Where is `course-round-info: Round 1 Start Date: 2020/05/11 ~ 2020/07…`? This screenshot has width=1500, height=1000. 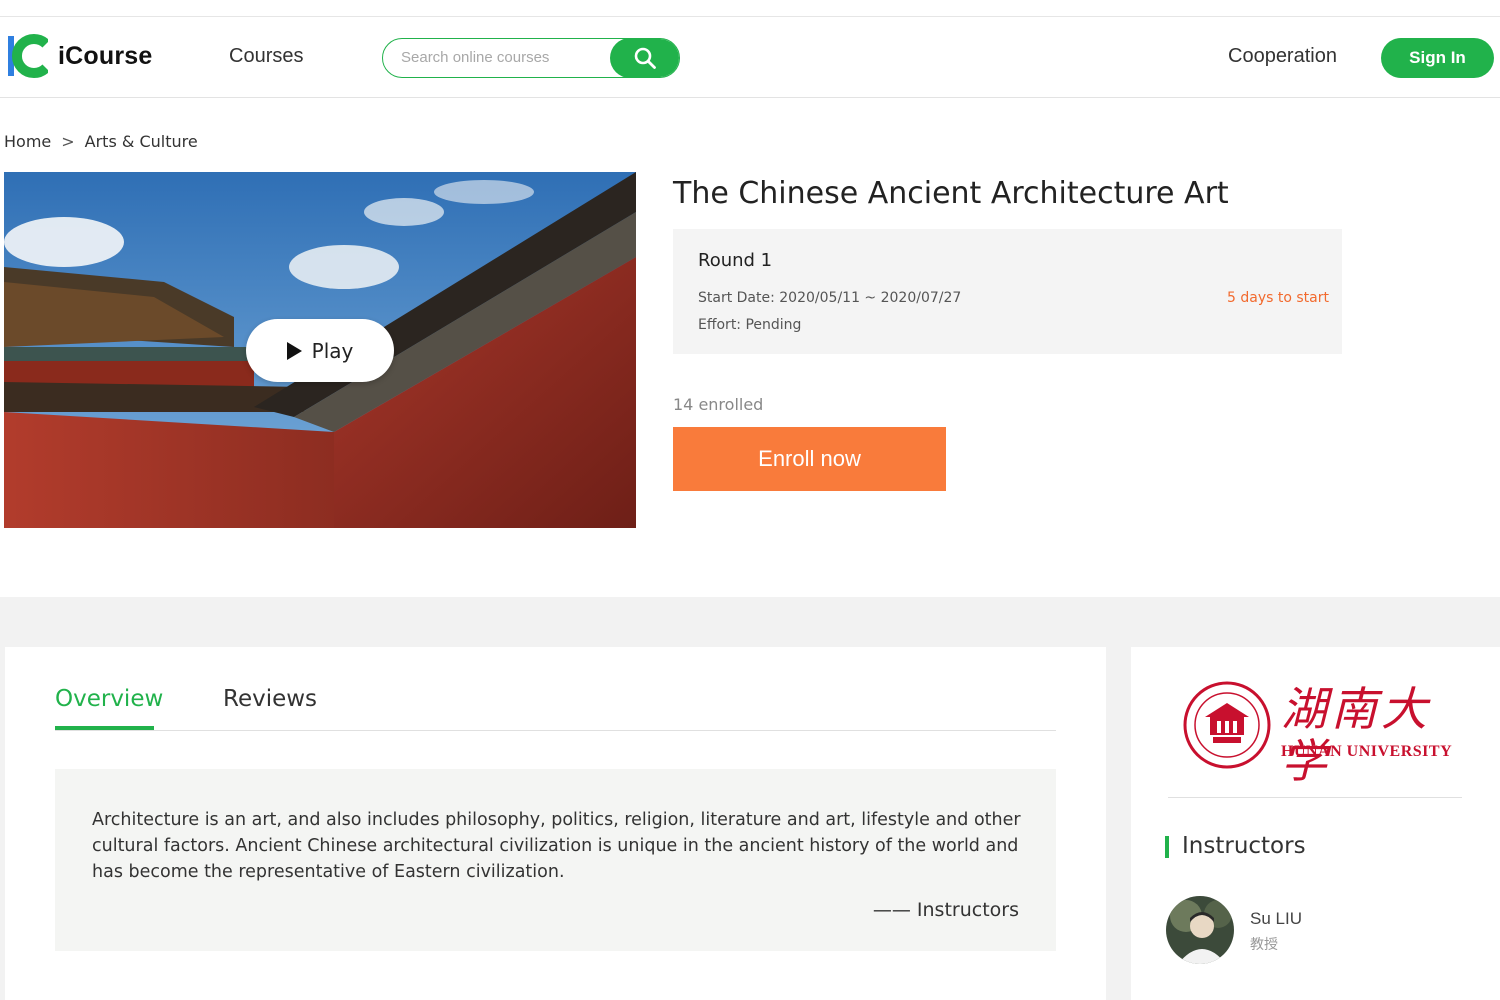
course-round-info: Round 1 Start Date: 2020/05/11 ~ 2020/07… is located at coordinates (1007, 291).